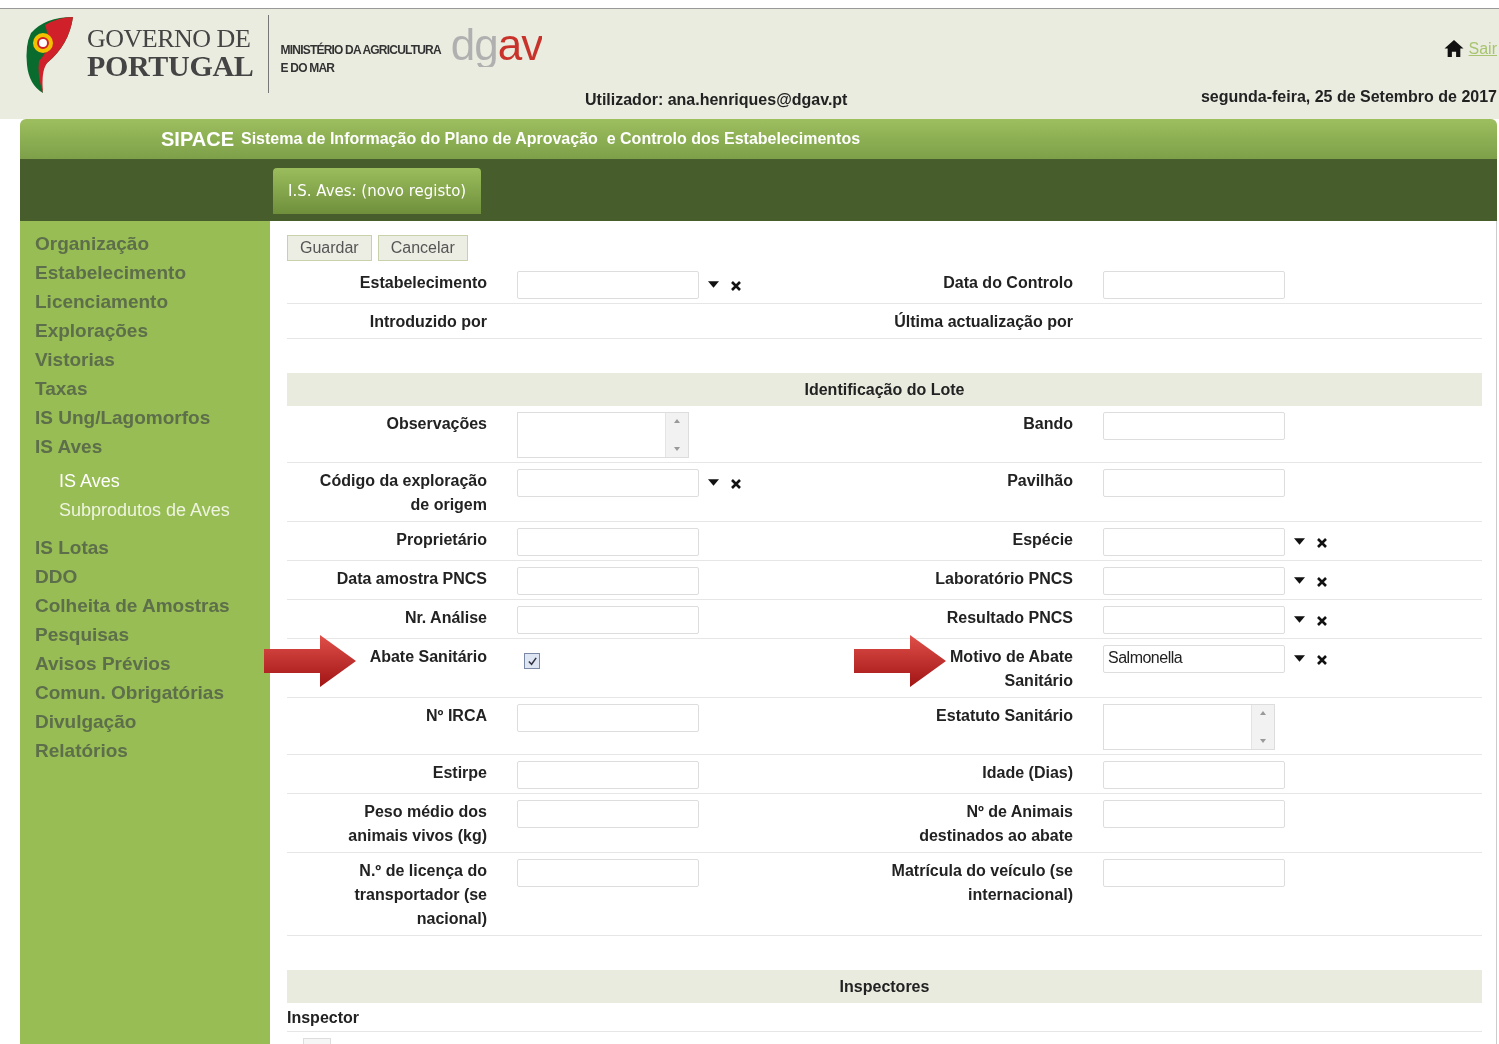 This screenshot has height=1044, width=1499. I want to click on menu-item: Comun. Obrigatórias, so click(129, 692).